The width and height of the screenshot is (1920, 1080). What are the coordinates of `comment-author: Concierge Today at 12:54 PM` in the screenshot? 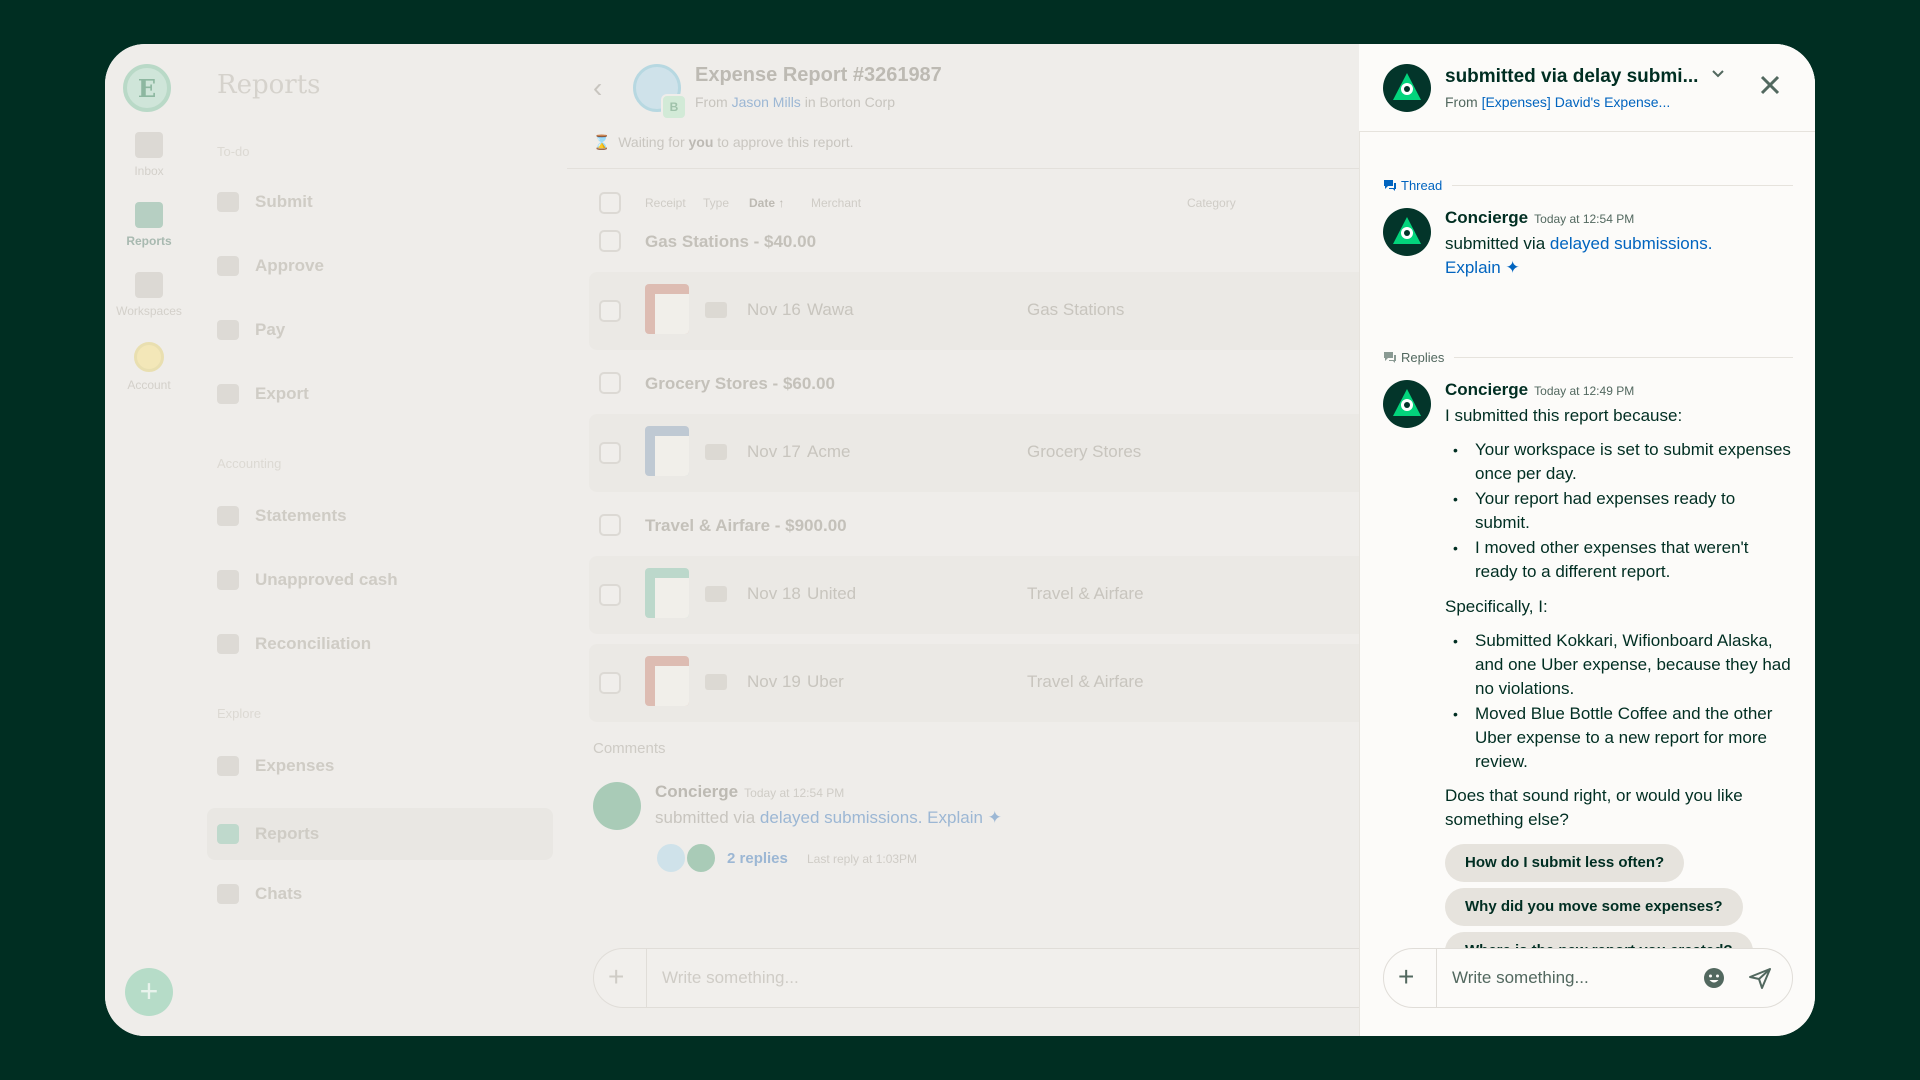 It's located at (749, 792).